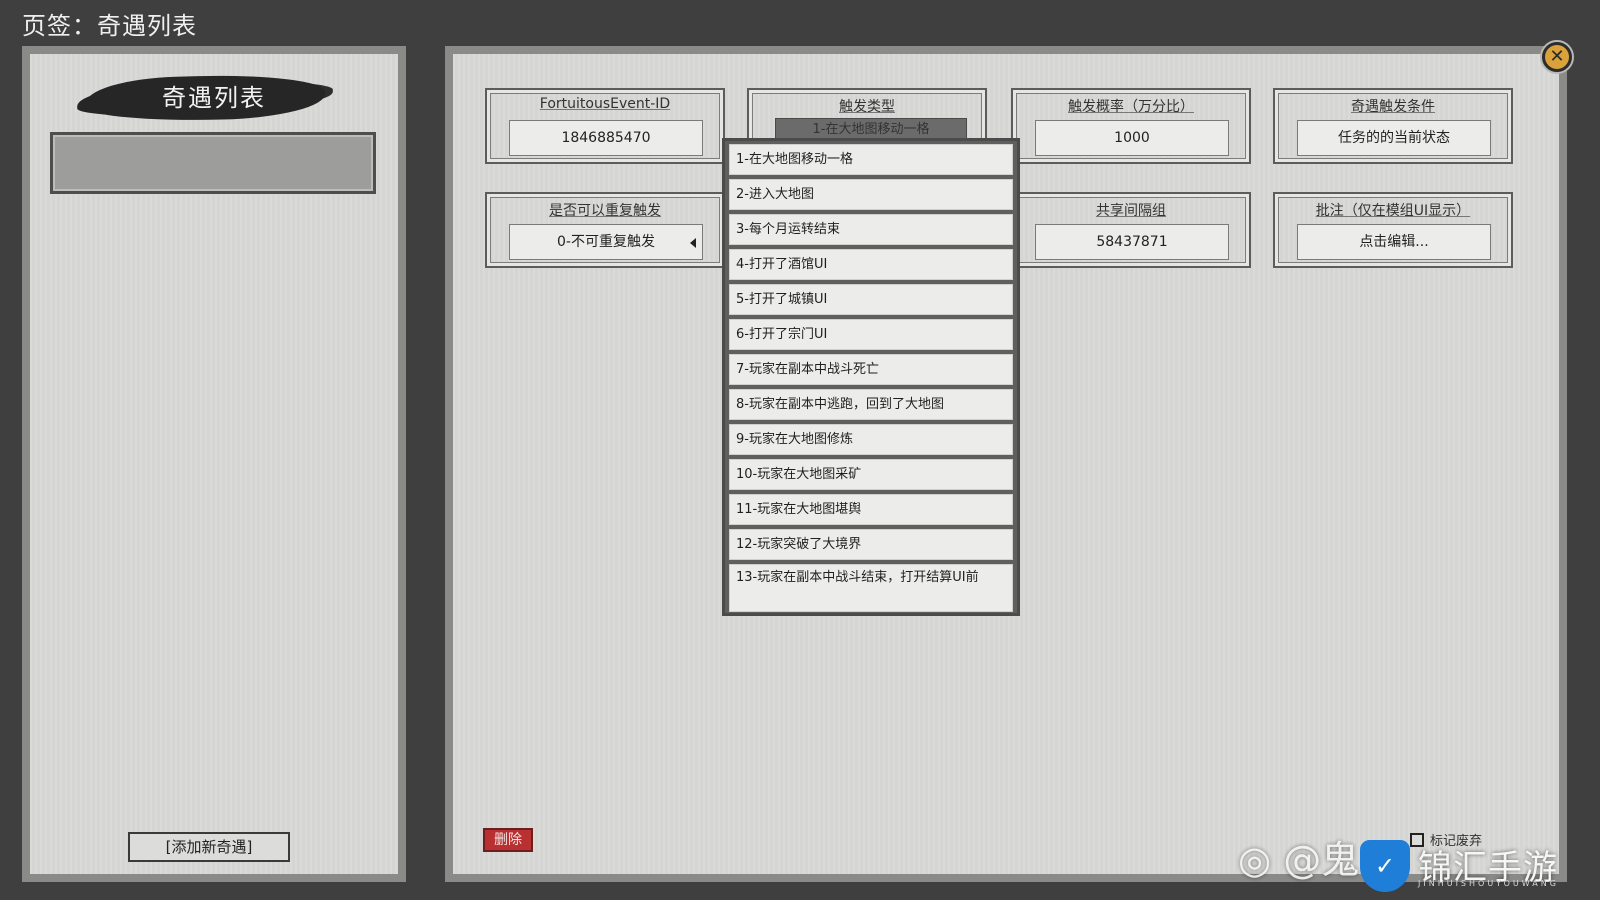 Image resolution: width=1600 pixels, height=900 pixels. I want to click on share-group-label: 共享间隔组, so click(1131, 211).